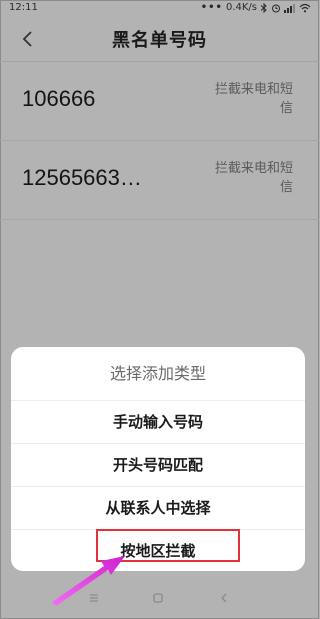 The height and width of the screenshot is (619, 320). I want to click on status-bar: 12:11 ••• 0.4K/s, so click(159, 8).